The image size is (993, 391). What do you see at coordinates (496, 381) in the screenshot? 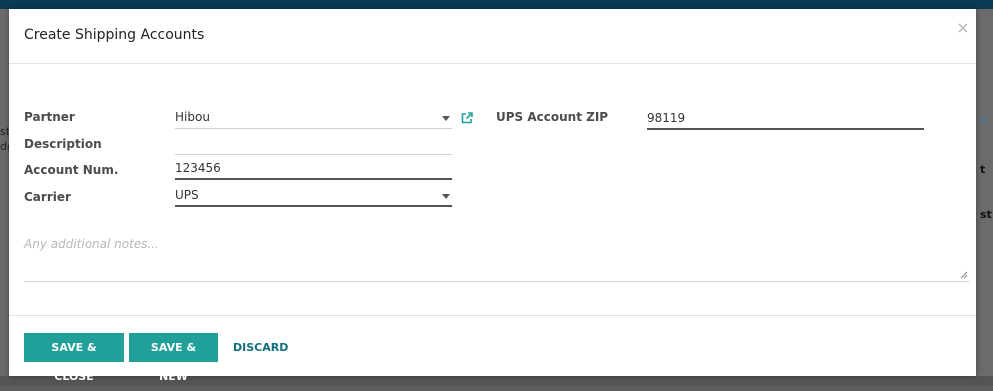
I see `background-bottom` at bounding box center [496, 381].